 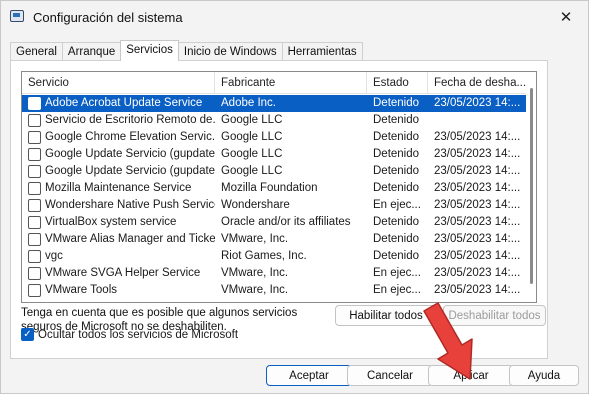 What do you see at coordinates (130, 171) in the screenshot?
I see `service-name: Google Update Servicio (gupdate)` at bounding box center [130, 171].